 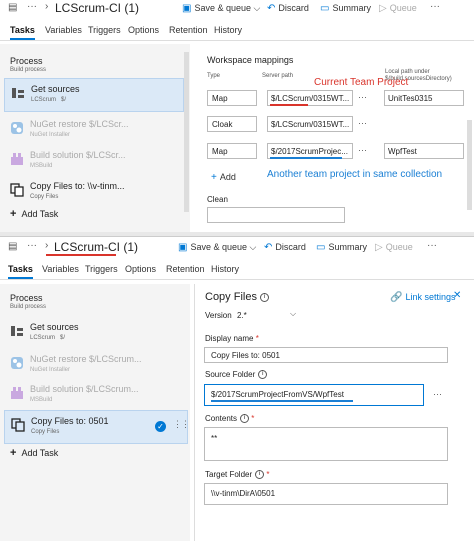 What do you see at coordinates (47, 6) in the screenshot?
I see `chevron-right-icon: ›` at bounding box center [47, 6].